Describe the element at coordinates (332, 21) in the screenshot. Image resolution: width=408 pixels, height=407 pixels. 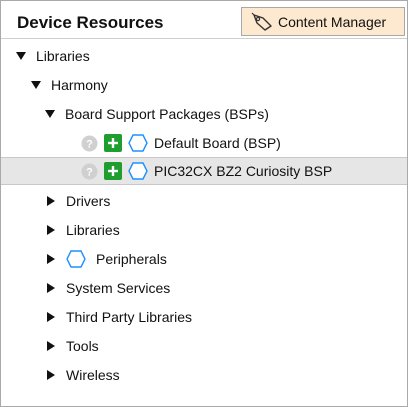
I see `content-manager-label: Content Manager` at that location.